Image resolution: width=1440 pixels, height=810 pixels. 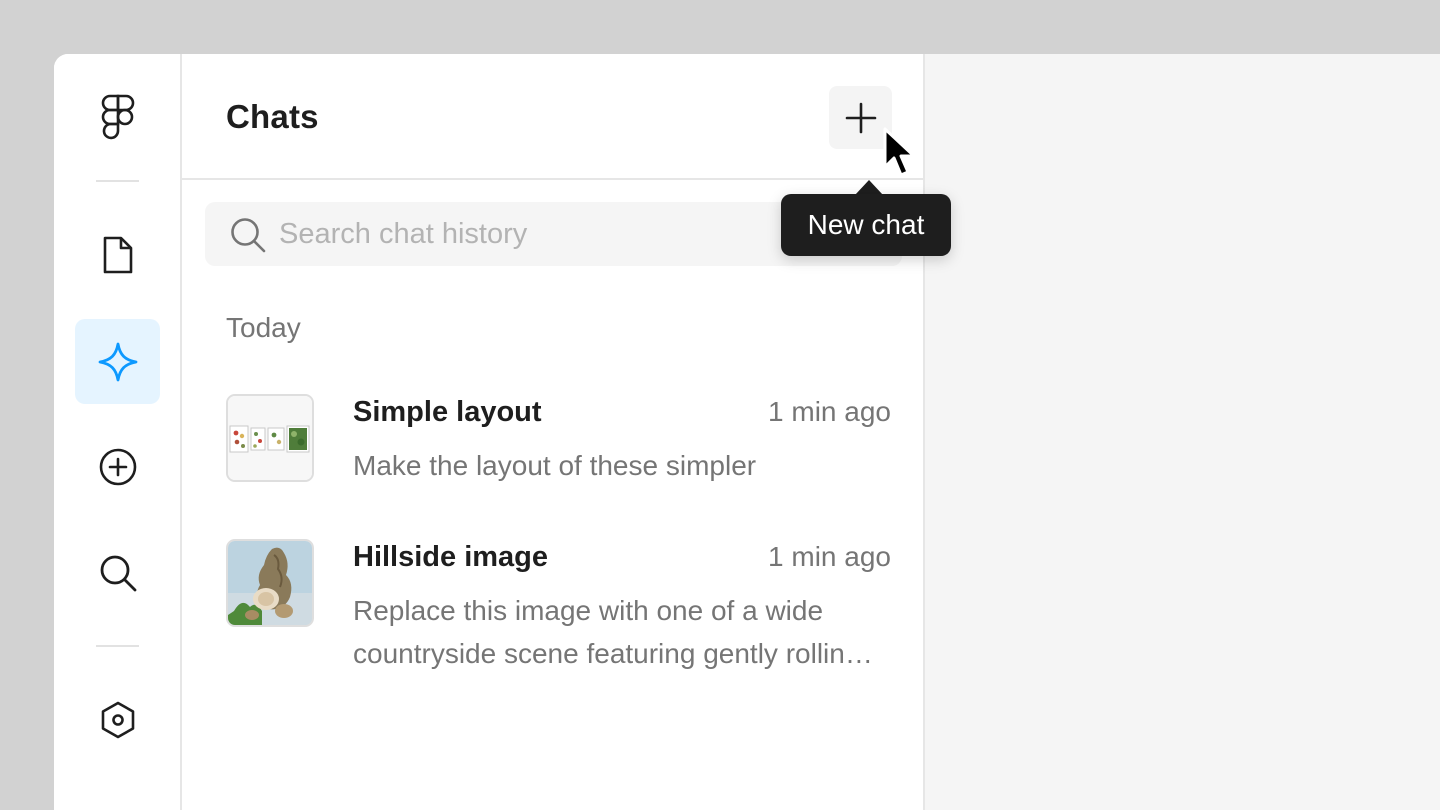 I want to click on figma-logo-button, so click(x=117, y=116).